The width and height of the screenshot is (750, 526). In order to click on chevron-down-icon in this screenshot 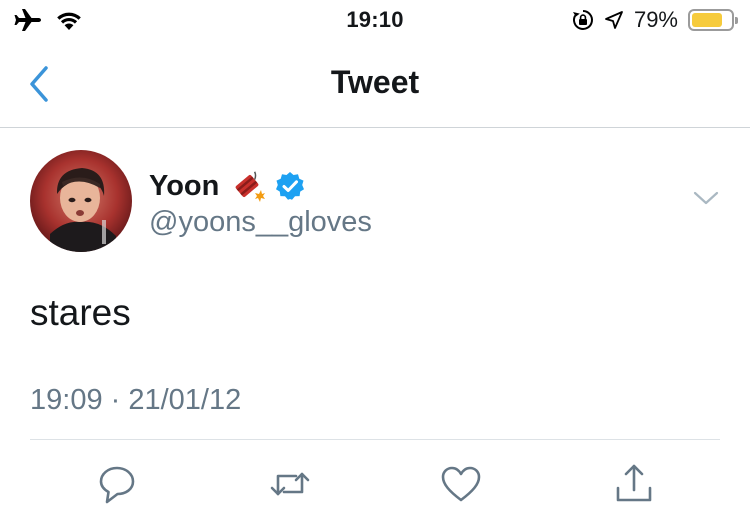, I will do `click(706, 198)`.